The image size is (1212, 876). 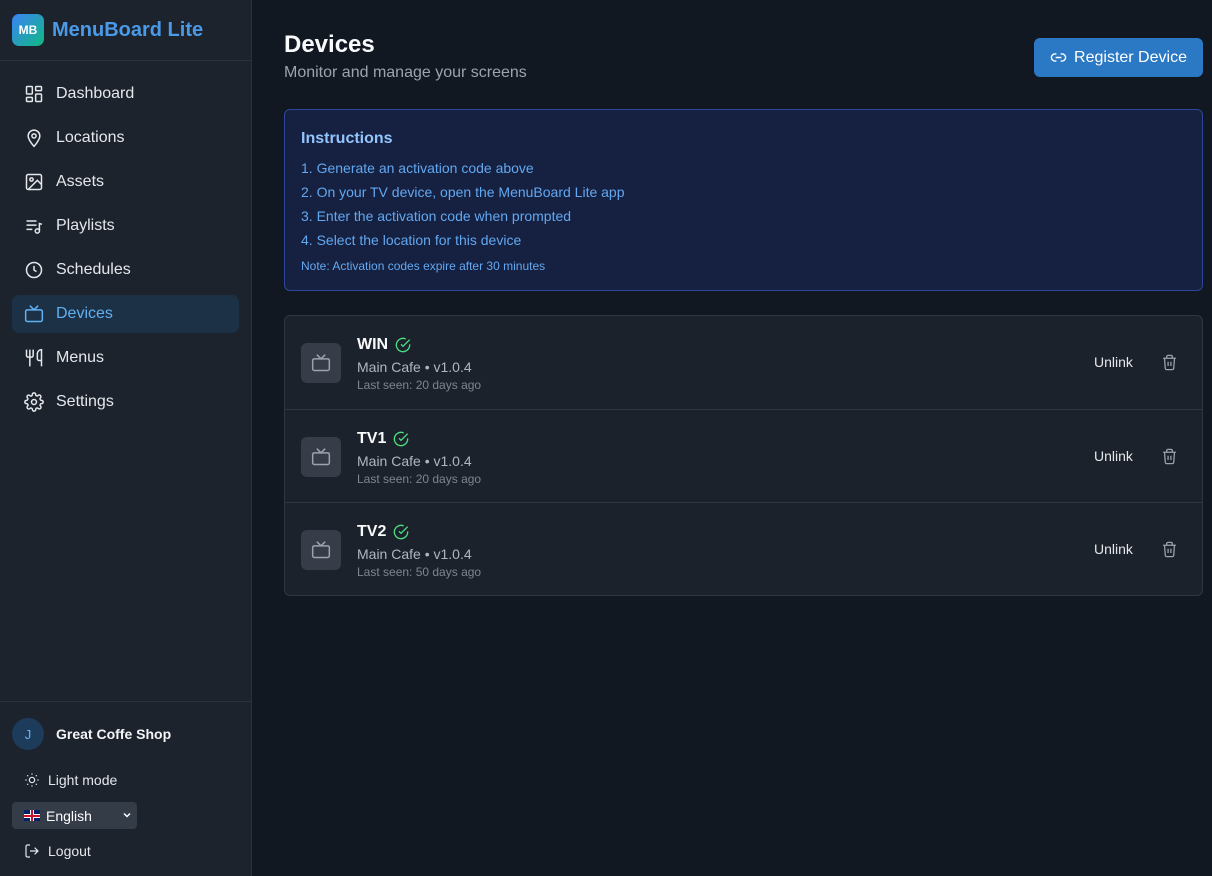 What do you see at coordinates (347, 138) in the screenshot?
I see `instructions-title: Instructions` at bounding box center [347, 138].